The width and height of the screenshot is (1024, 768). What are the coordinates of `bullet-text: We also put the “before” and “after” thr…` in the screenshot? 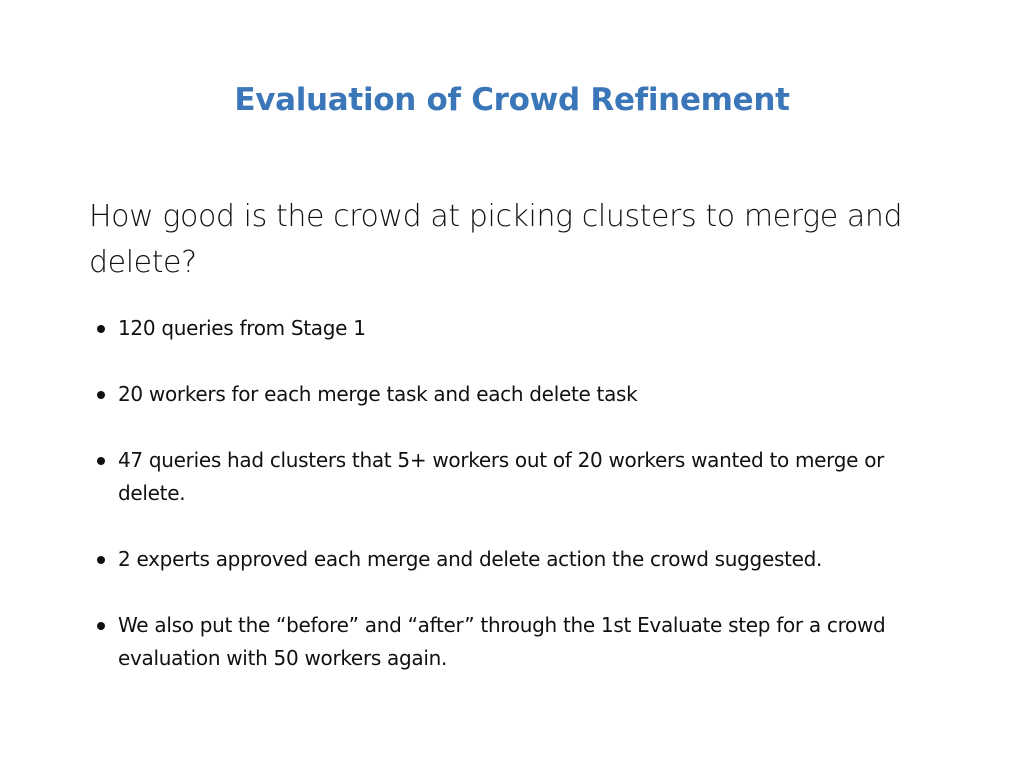 It's located at (502, 641).